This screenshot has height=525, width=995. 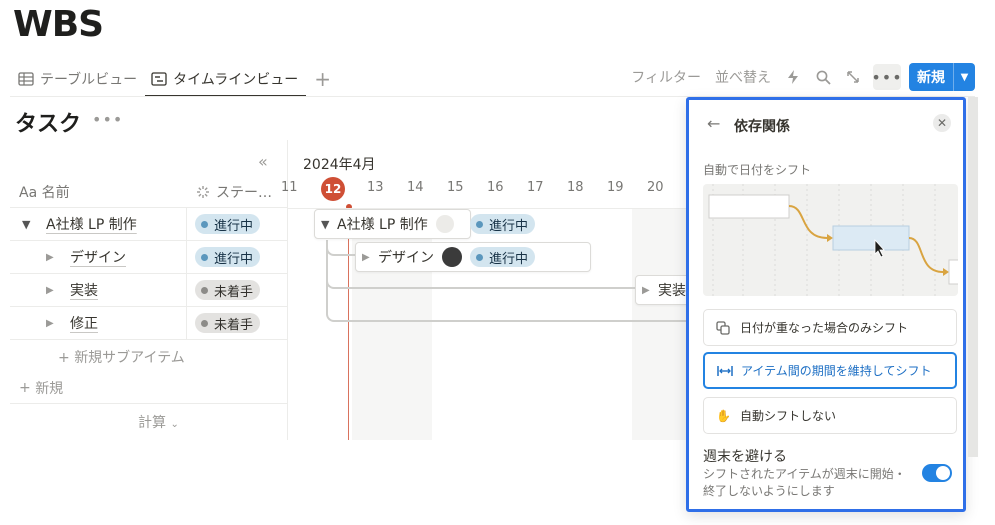 I want to click on tab-table-view: テーブルビュー, so click(x=77, y=79).